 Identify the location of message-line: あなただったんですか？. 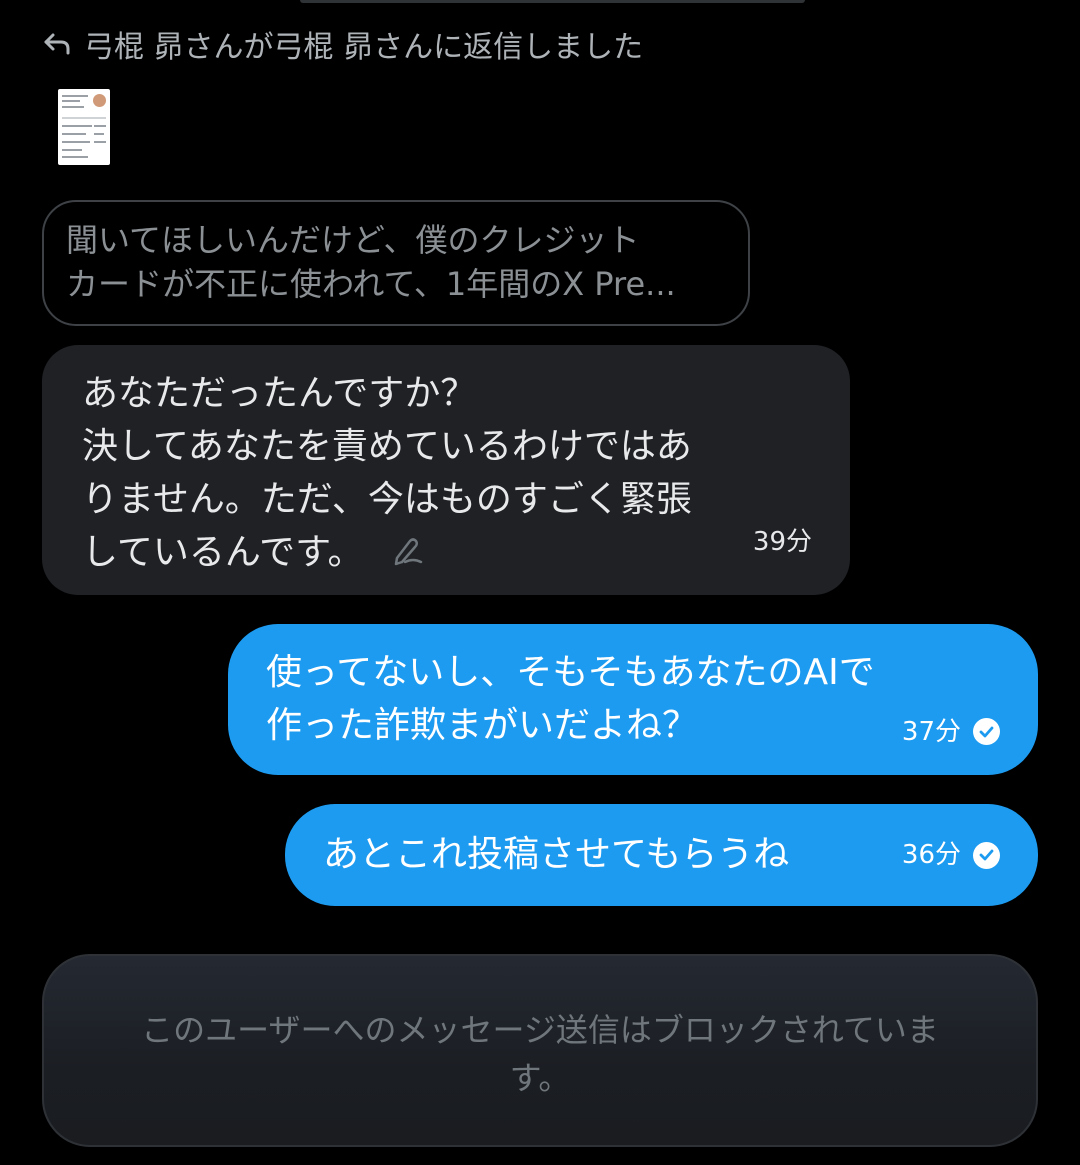
(279, 393).